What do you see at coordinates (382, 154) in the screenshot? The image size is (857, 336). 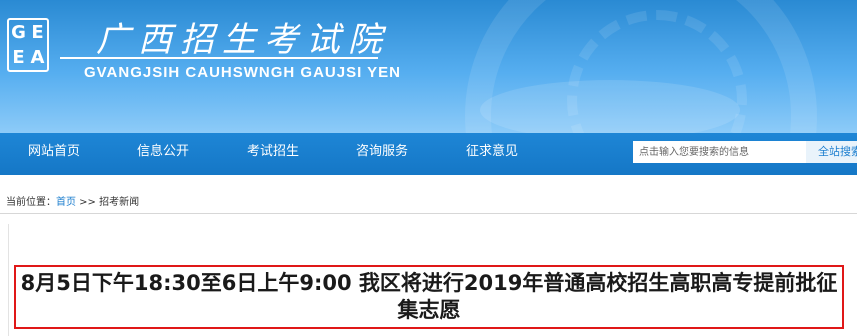 I see `nav-item-consulting: 咨询服务` at bounding box center [382, 154].